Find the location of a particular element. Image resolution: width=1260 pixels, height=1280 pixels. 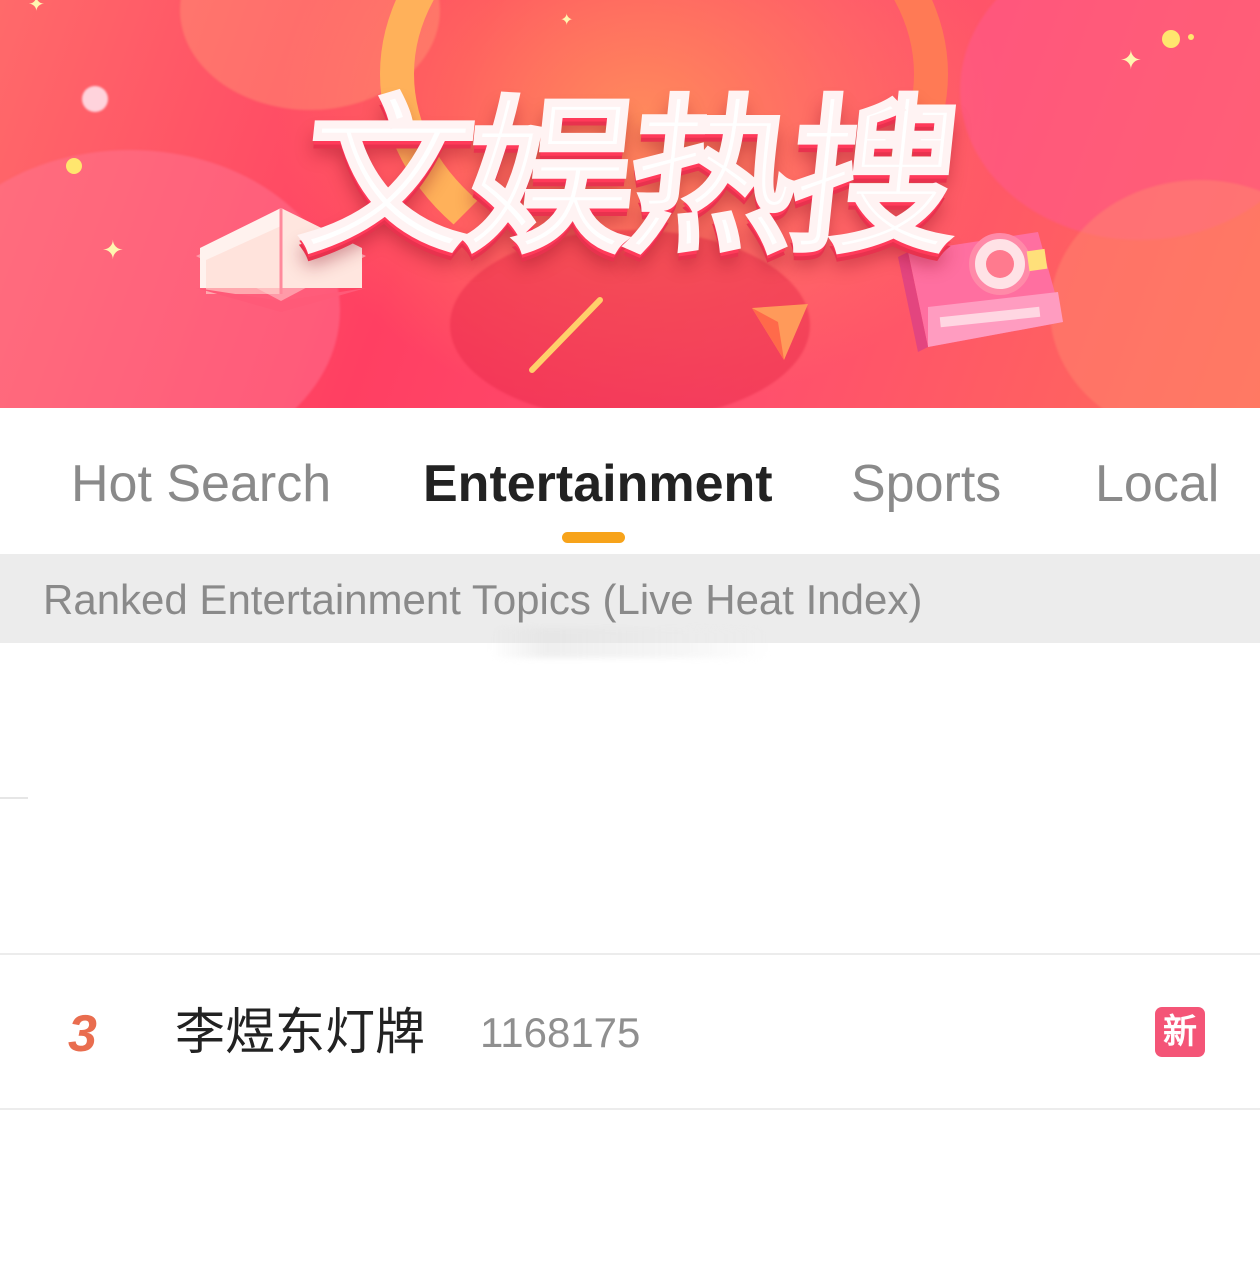

pyramid-decoration is located at coordinates (780, 332).